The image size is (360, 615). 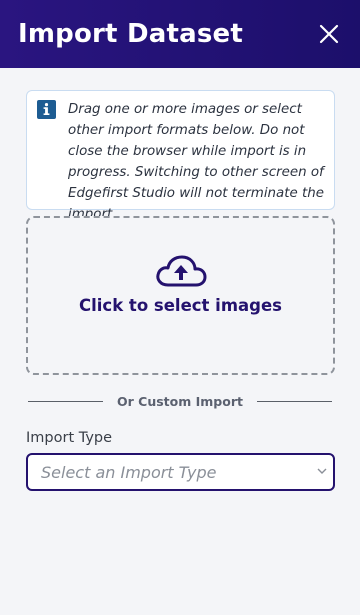 I want to click on close-icon, so click(x=329, y=34).